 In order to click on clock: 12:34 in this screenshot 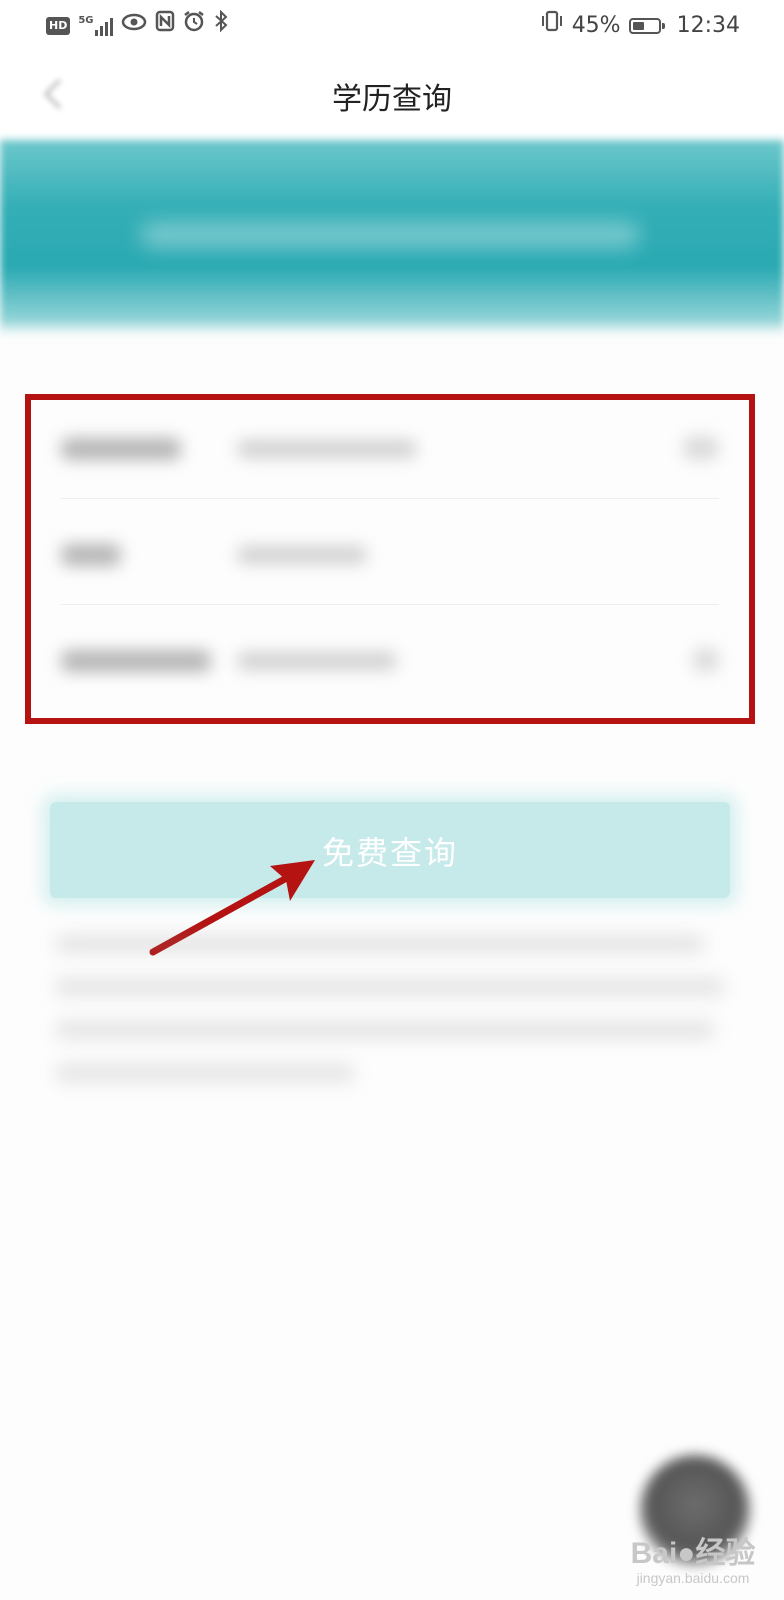, I will do `click(708, 25)`.